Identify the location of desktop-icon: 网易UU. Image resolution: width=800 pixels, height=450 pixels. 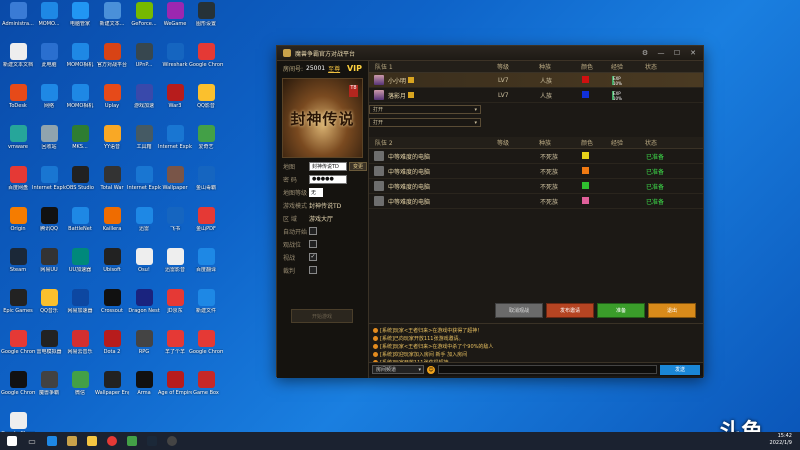
(49, 267).